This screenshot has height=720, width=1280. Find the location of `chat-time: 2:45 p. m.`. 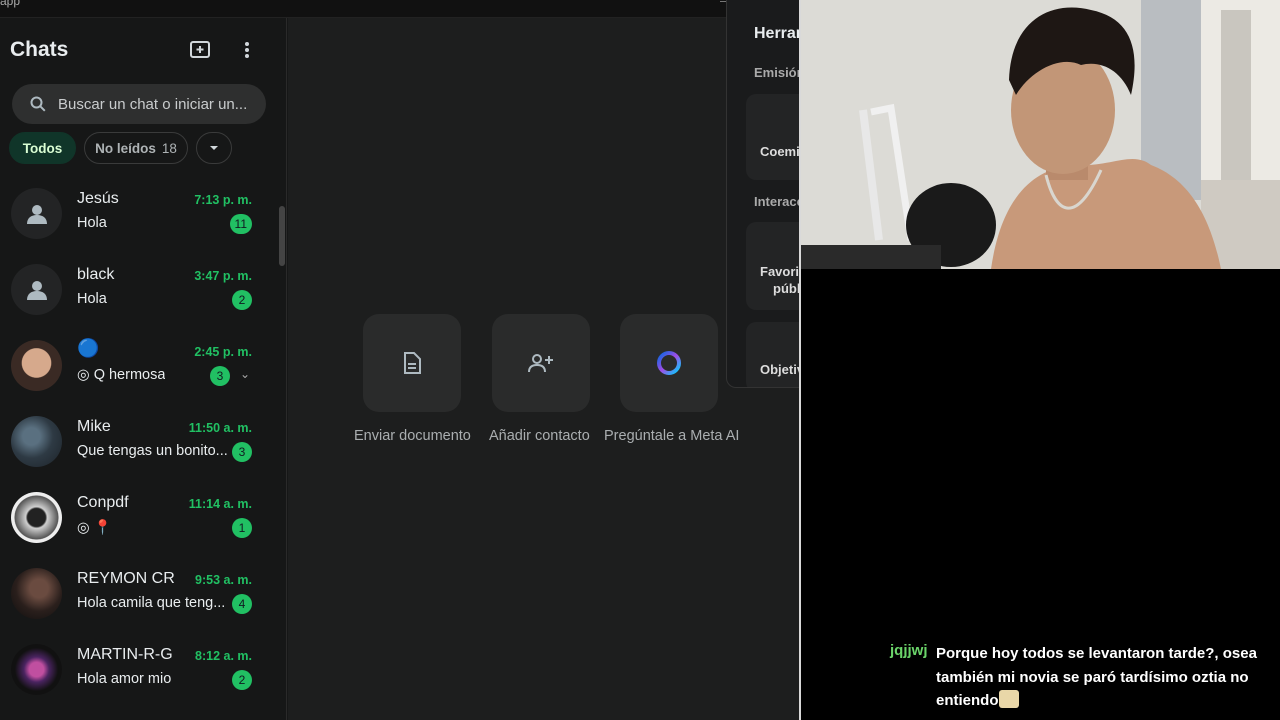

chat-time: 2:45 p. m. is located at coordinates (223, 352).